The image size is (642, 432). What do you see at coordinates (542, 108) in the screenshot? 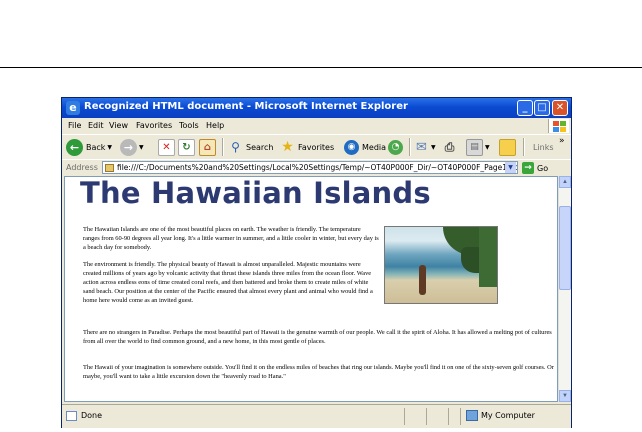
I see `maximize-button: □` at bounding box center [542, 108].